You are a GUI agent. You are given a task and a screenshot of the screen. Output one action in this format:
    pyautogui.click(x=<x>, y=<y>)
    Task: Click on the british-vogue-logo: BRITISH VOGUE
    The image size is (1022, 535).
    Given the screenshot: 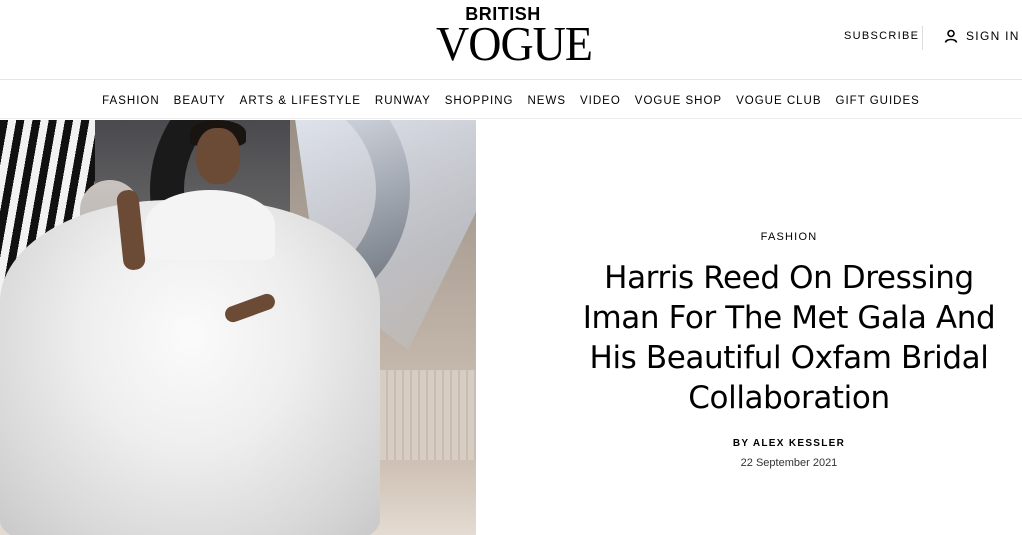 What is the action you would take?
    pyautogui.click(x=514, y=37)
    